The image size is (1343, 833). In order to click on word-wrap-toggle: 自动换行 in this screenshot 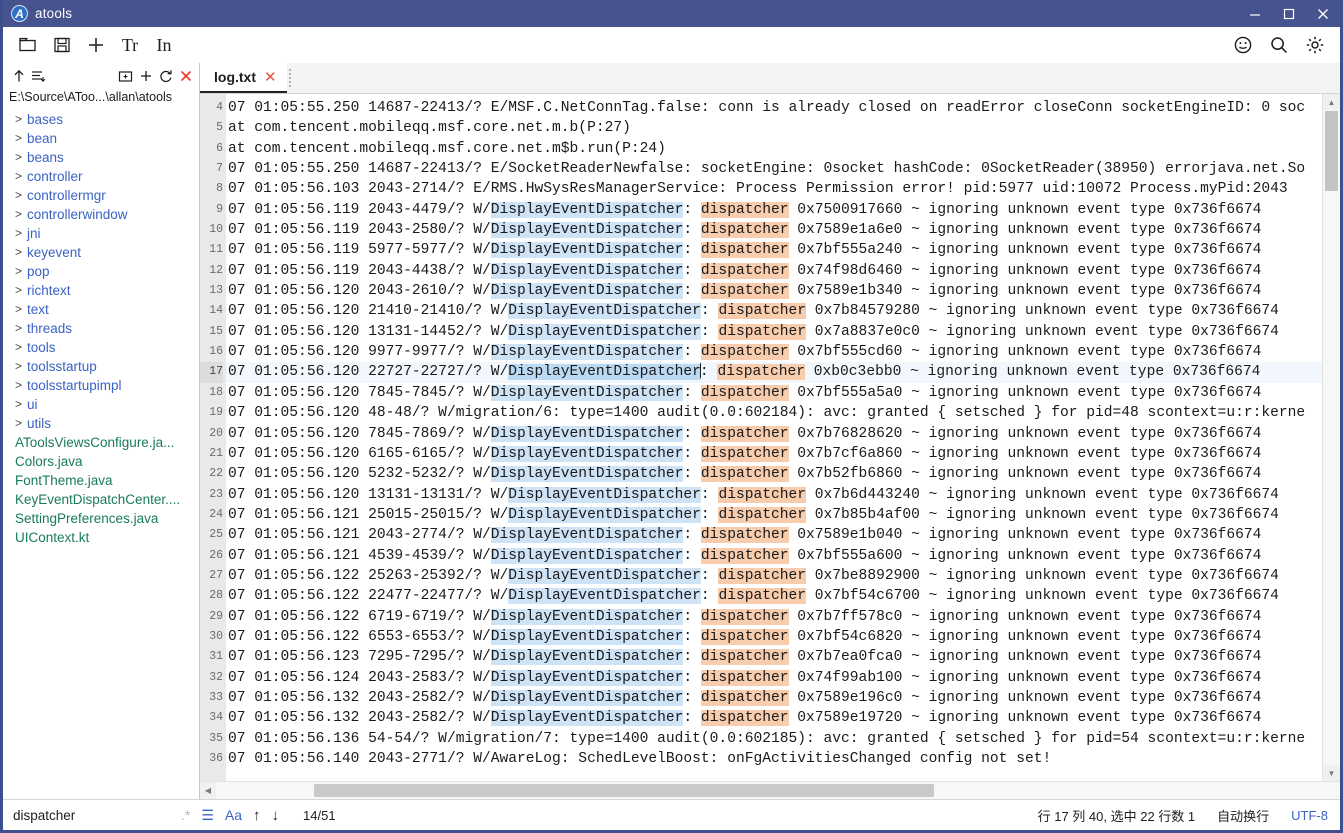, I will do `click(1243, 815)`.